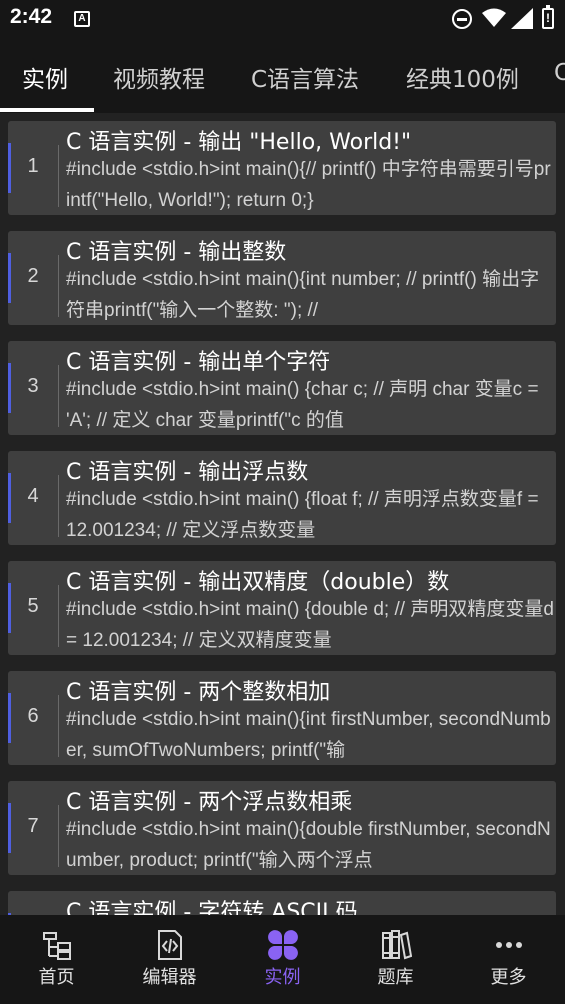  I want to click on signal-icon, so click(522, 18).